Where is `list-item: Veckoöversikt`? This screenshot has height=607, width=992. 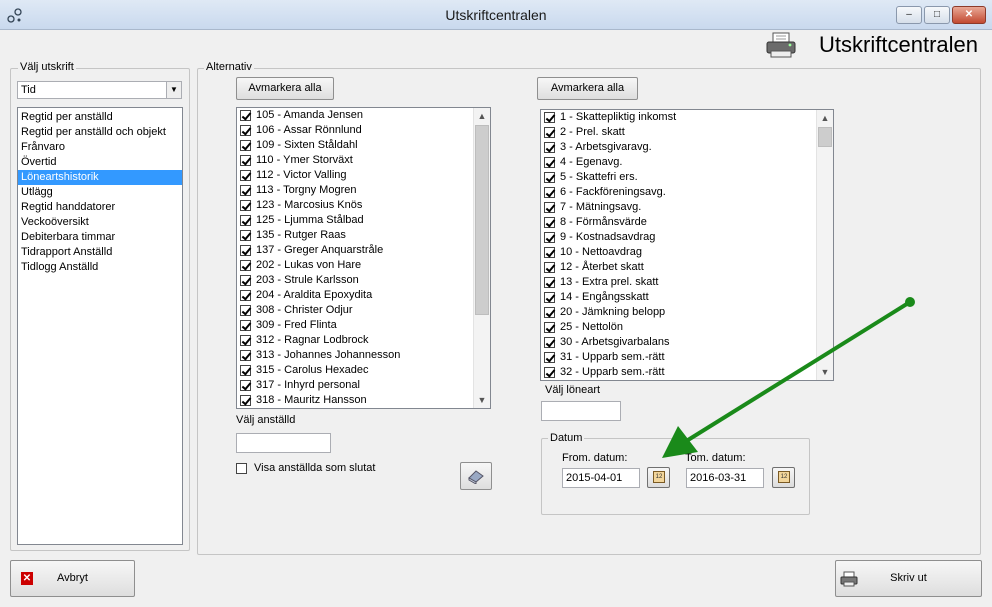 list-item: Veckoöversikt is located at coordinates (100, 222).